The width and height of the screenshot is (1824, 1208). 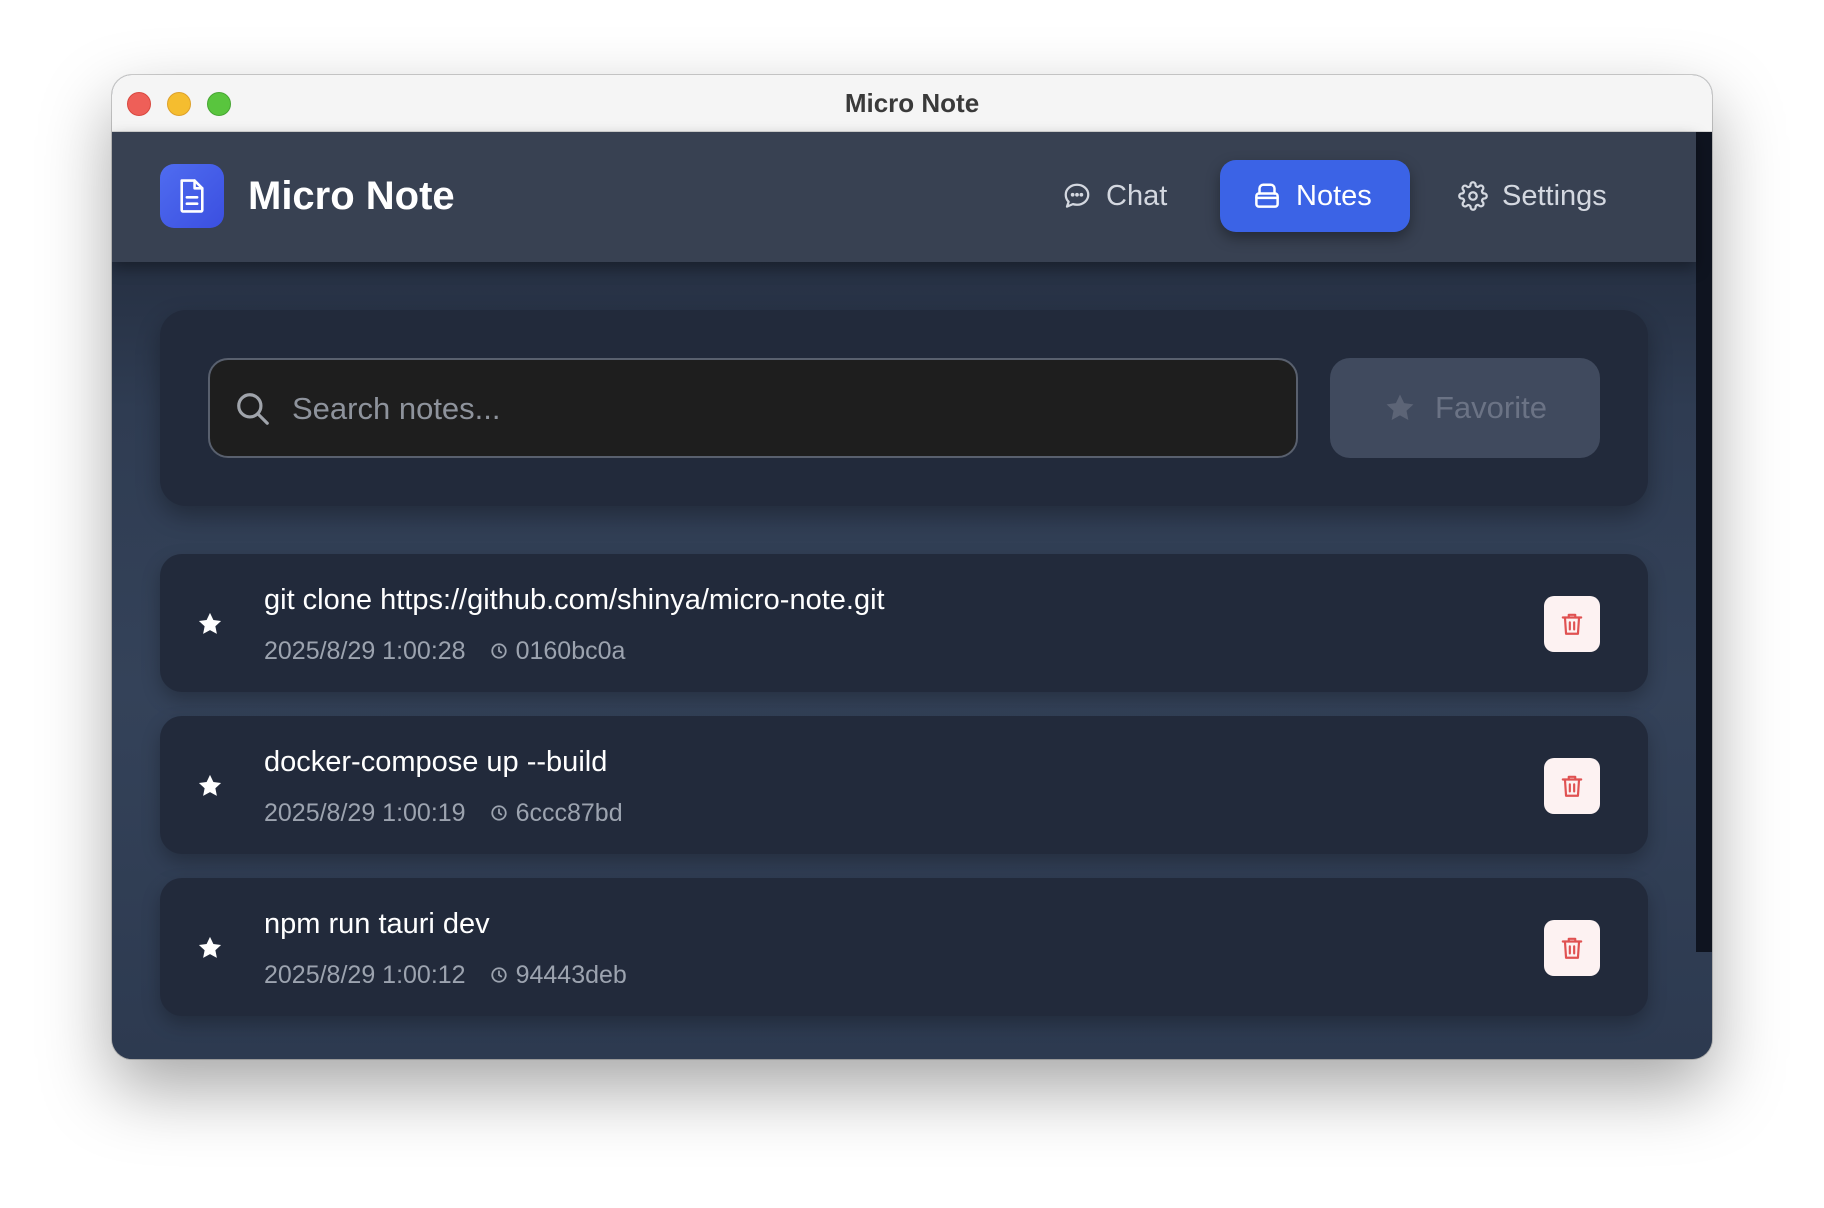 What do you see at coordinates (1473, 196) in the screenshot?
I see `gear-icon` at bounding box center [1473, 196].